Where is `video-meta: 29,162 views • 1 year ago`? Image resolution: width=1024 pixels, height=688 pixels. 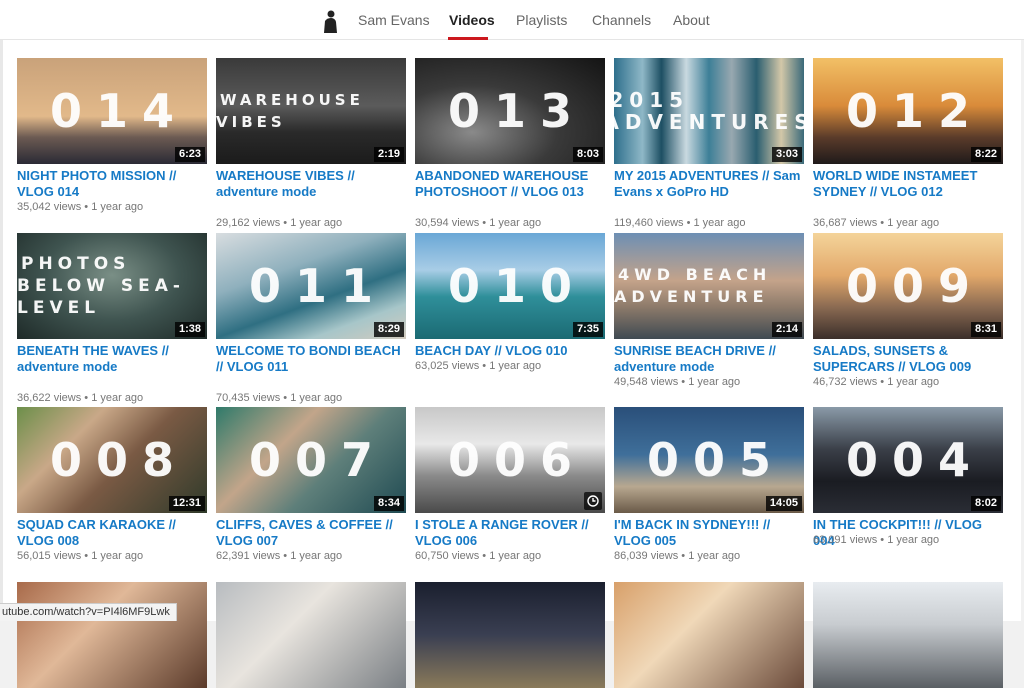
video-meta: 29,162 views • 1 year ago is located at coordinates (279, 223).